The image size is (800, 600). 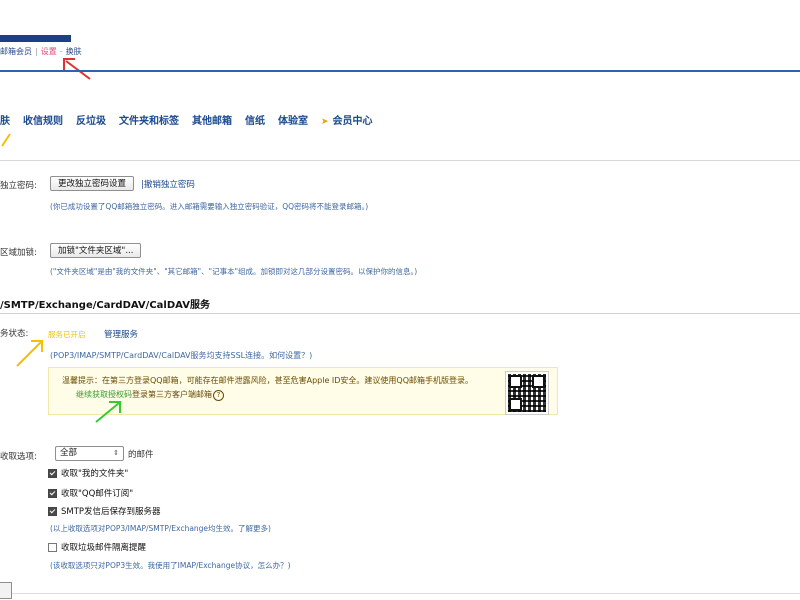 I want to click on tab-other-mailboxes: 其他邮箱, so click(x=212, y=121).